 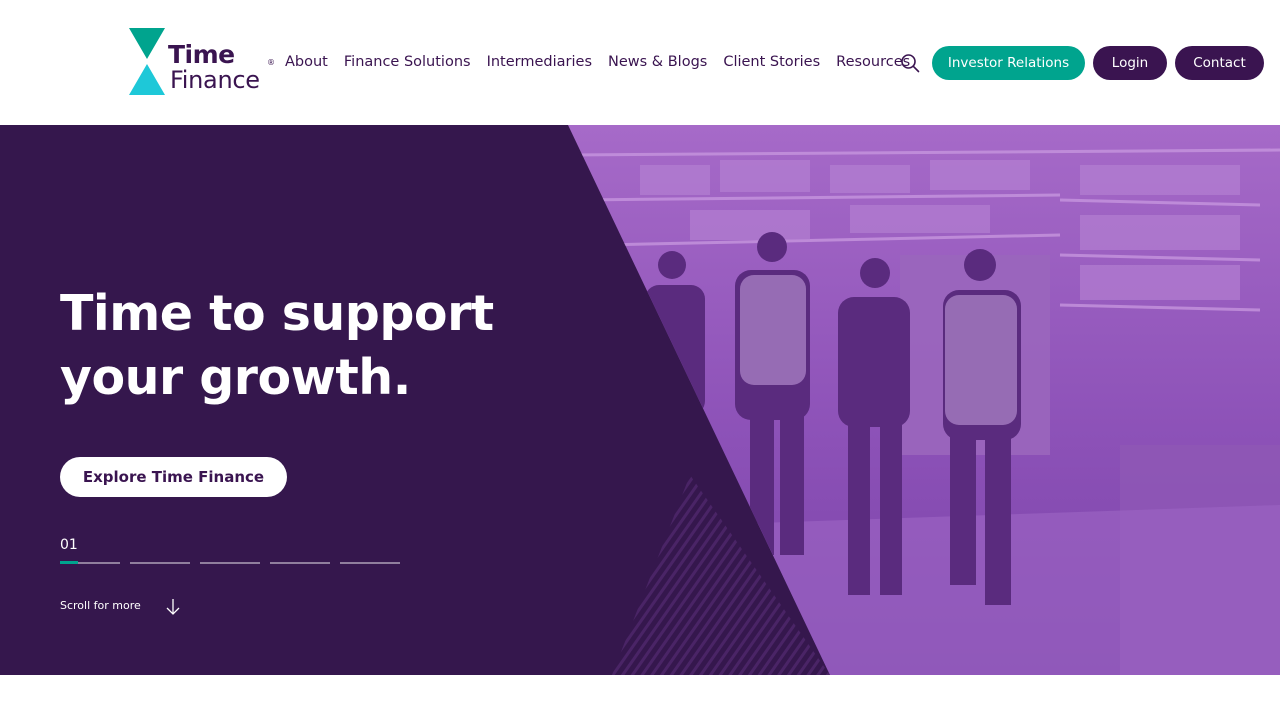 I want to click on explore-time-finance-button: Explore Time Finance, so click(x=173, y=477).